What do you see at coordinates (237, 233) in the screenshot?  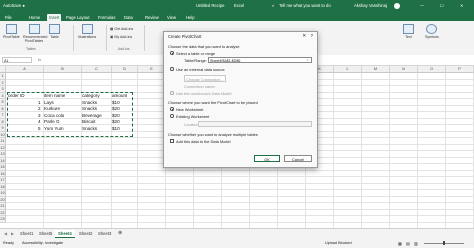 I see `sheet-tab-bar: ◀ ▶ Sheet1 Sheet5 Sheet4 Sheet2 Sheet3 ⊕` at bounding box center [237, 233].